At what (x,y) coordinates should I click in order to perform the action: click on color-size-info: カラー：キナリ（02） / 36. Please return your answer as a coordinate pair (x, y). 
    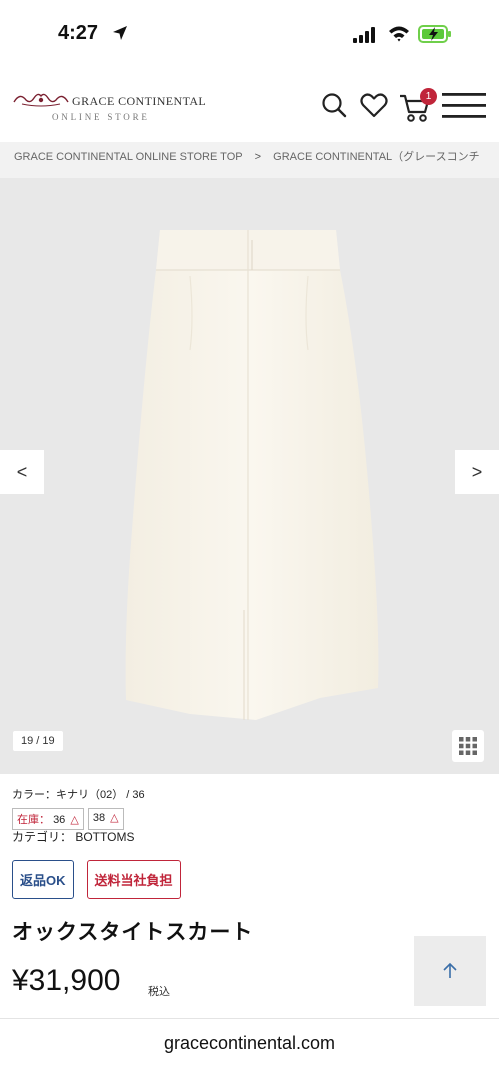
    Looking at the image, I should click on (78, 795).